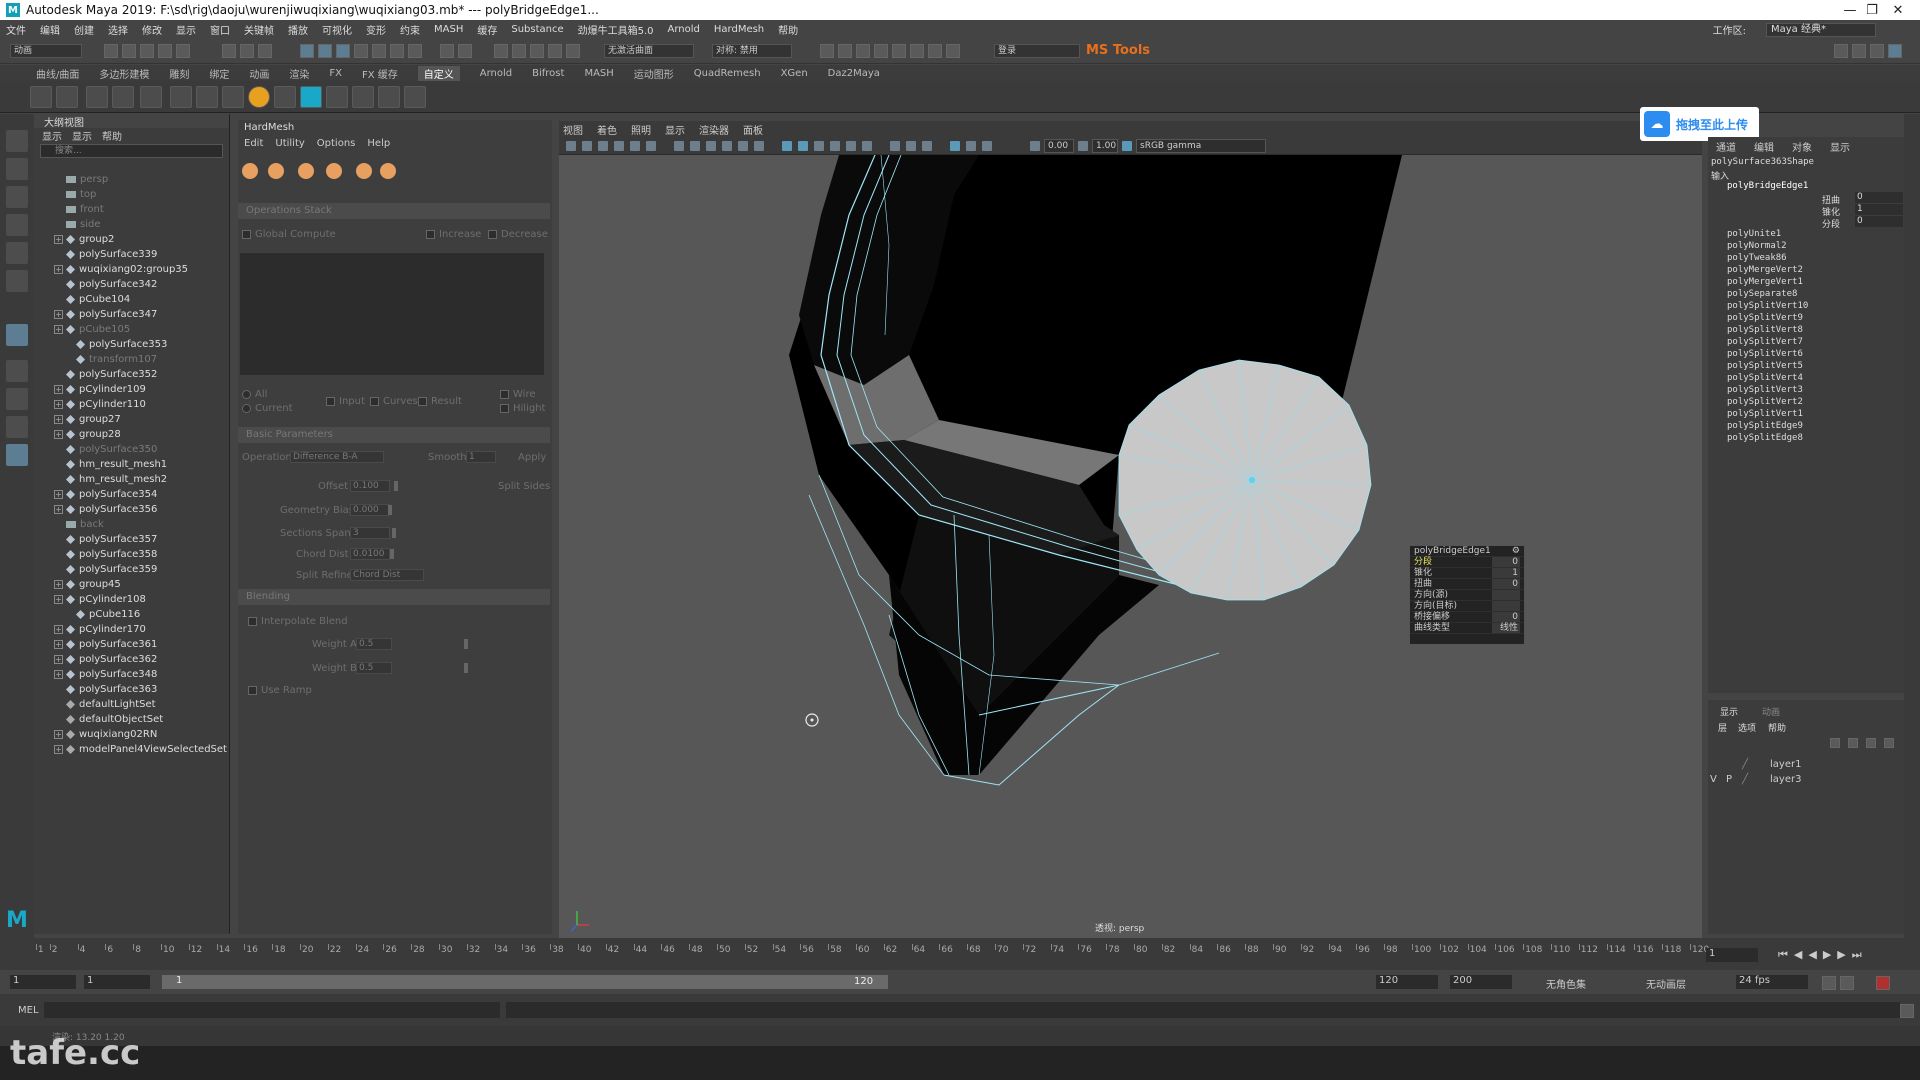 Image resolution: width=1920 pixels, height=1080 pixels. Describe the element at coordinates (84, 239) in the screenshot. I see `outliner-item: + group2` at that location.